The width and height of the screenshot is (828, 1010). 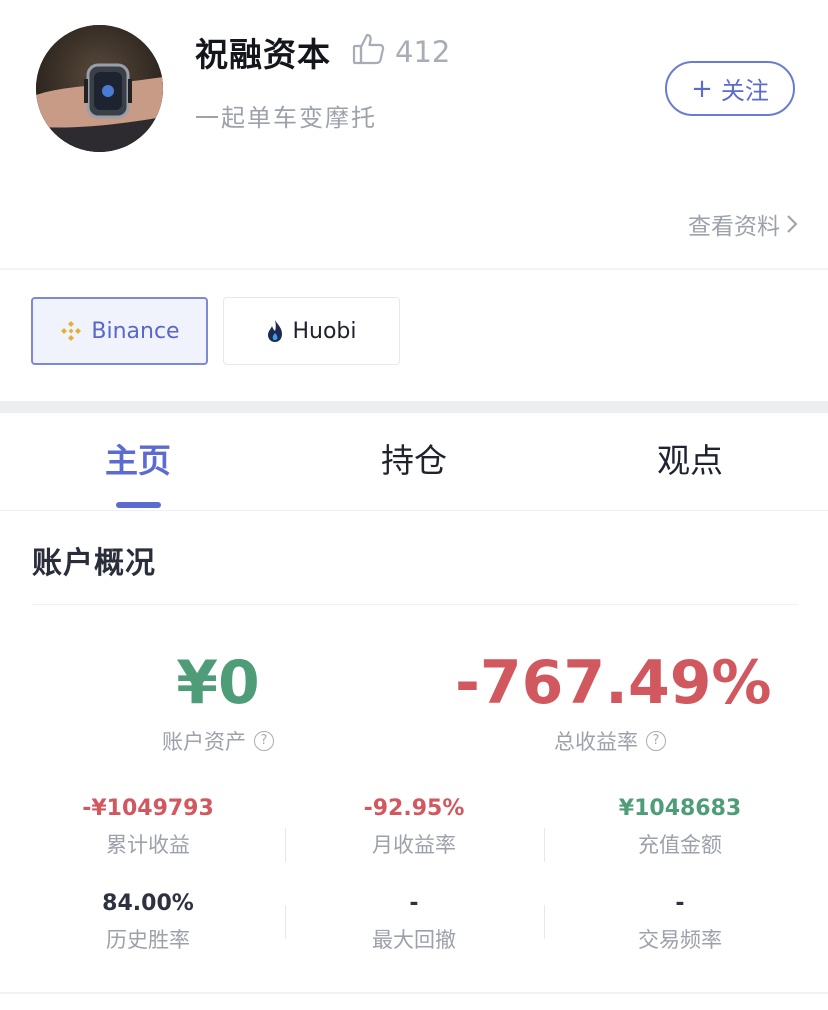 What do you see at coordinates (414, 845) in the screenshot?
I see `stat-label: 月收益率` at bounding box center [414, 845].